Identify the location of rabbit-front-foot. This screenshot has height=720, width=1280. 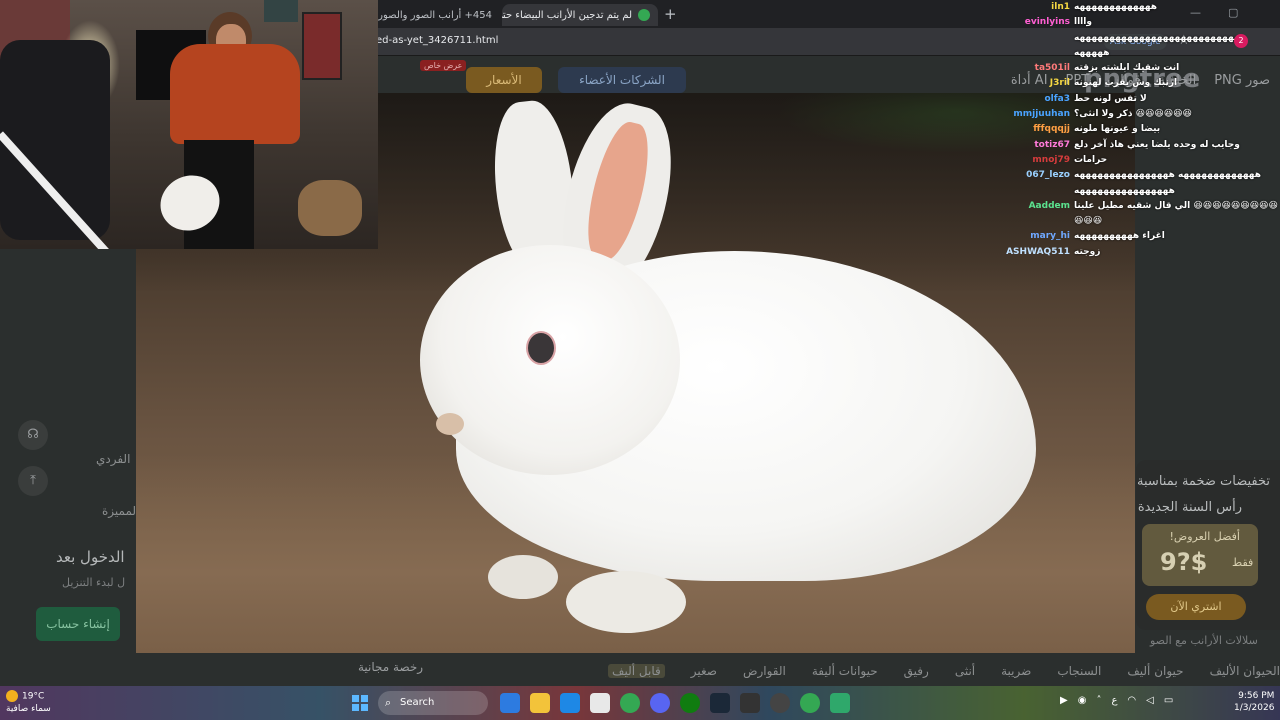
(626, 602).